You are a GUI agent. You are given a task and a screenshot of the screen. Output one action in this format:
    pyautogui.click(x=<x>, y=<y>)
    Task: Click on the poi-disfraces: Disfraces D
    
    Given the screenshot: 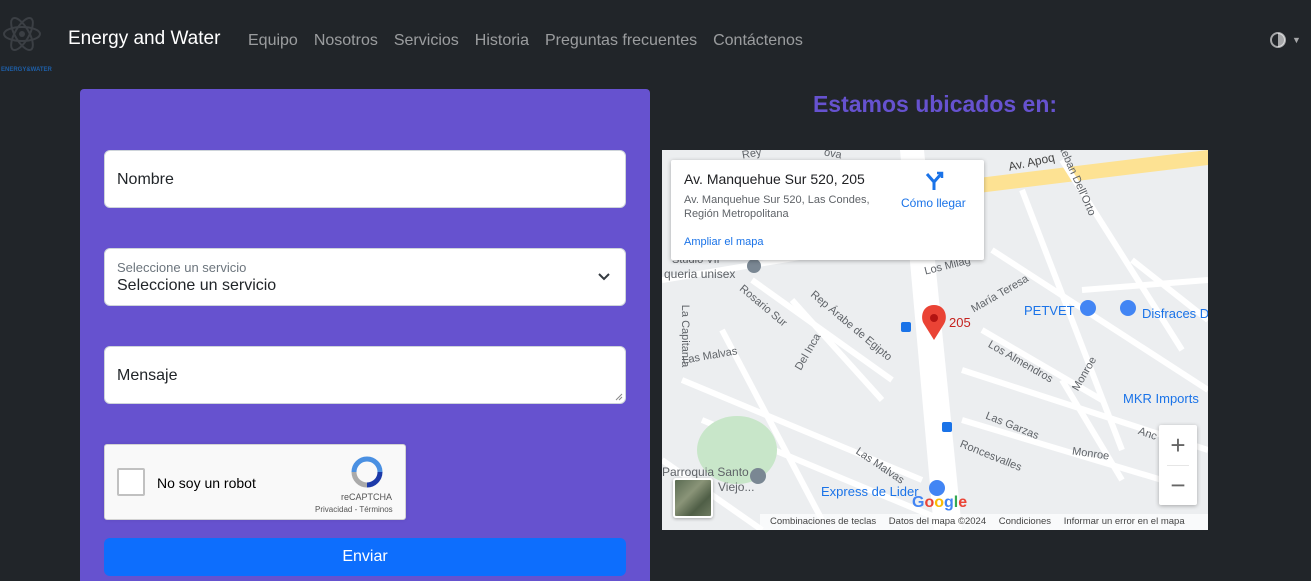 What is the action you would take?
    pyautogui.click(x=1175, y=313)
    